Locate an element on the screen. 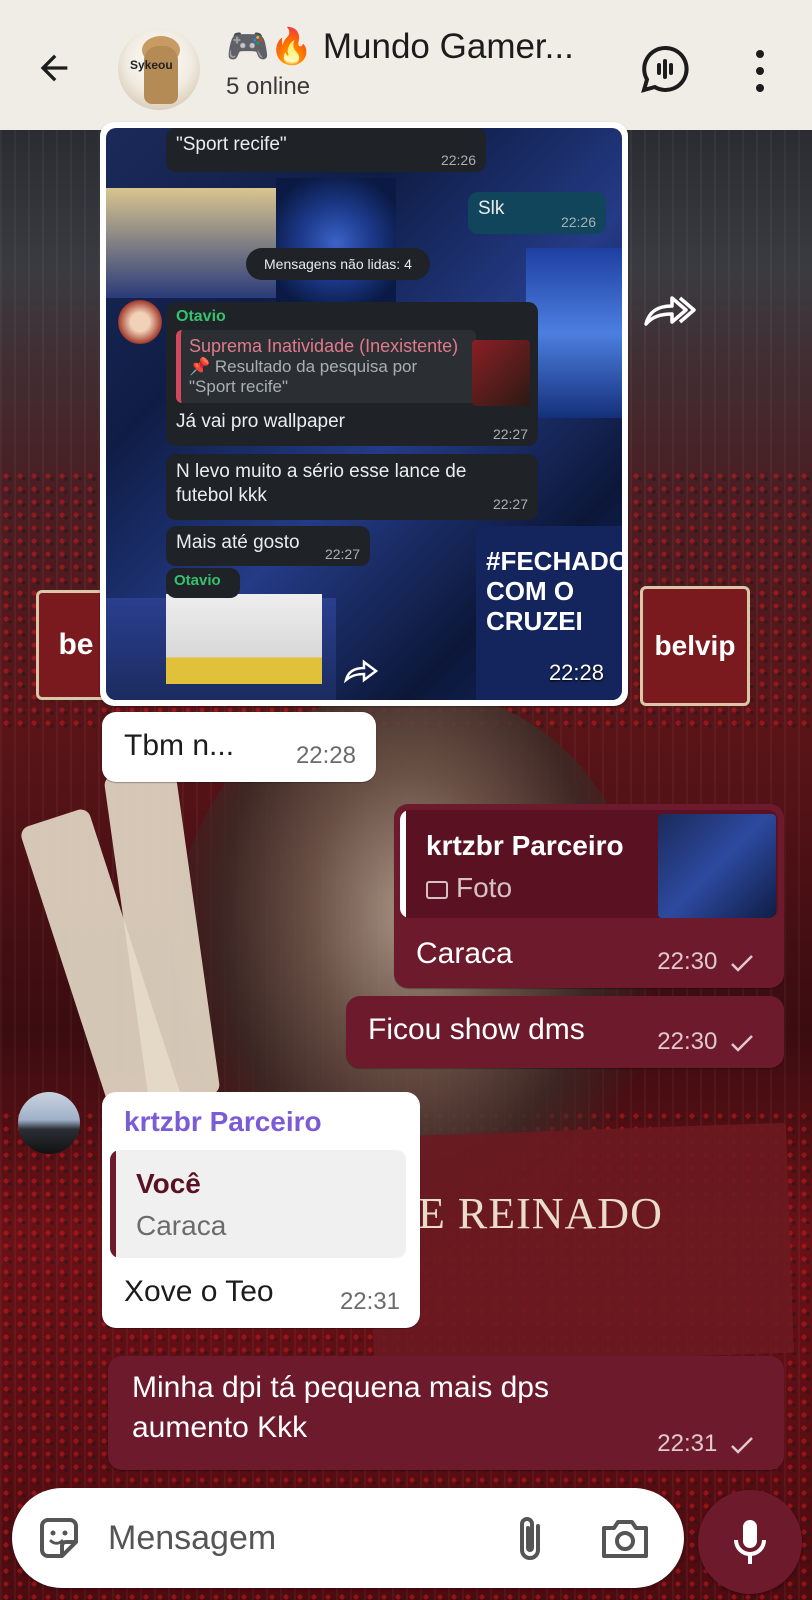 The image size is (812, 1600). back-button is located at coordinates (54, 68).